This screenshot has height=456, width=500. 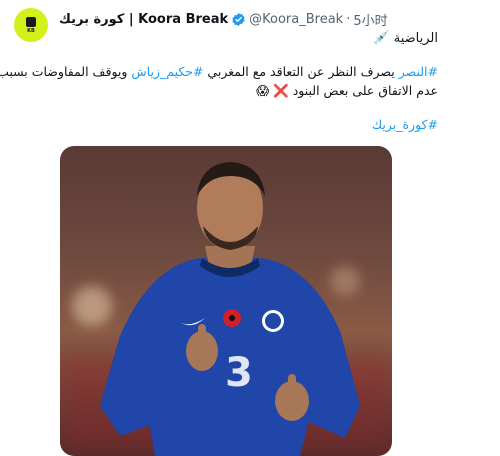 I want to click on syringe-icon: 💉, so click(x=381, y=38).